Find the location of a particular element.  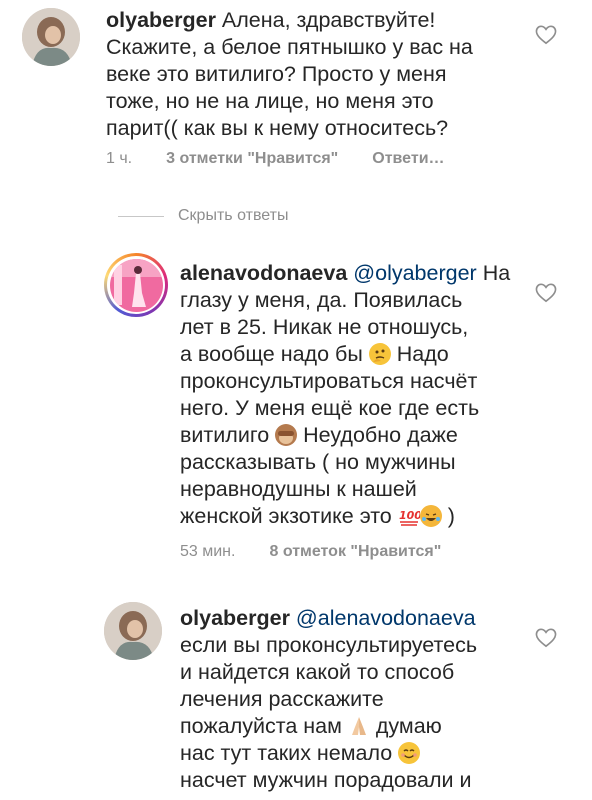

comment-line: если вы проконсультируетесь is located at coordinates (329, 645).